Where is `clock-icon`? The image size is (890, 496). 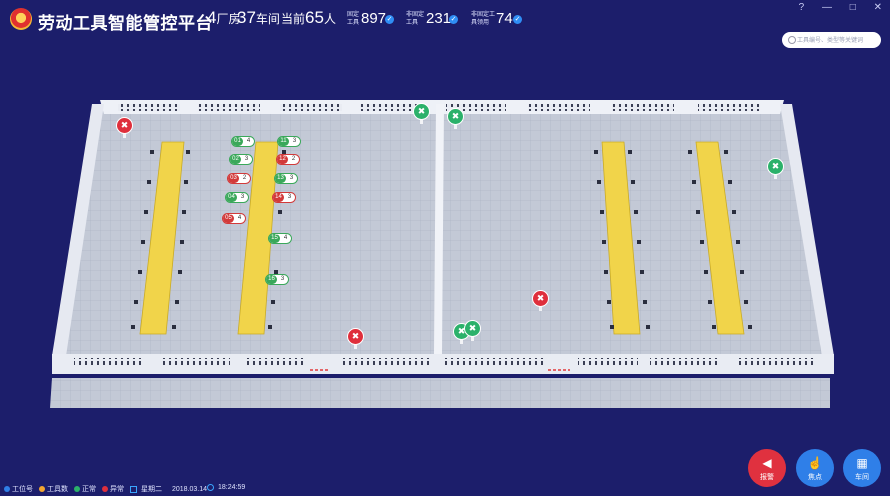 clock-icon is located at coordinates (210, 487).